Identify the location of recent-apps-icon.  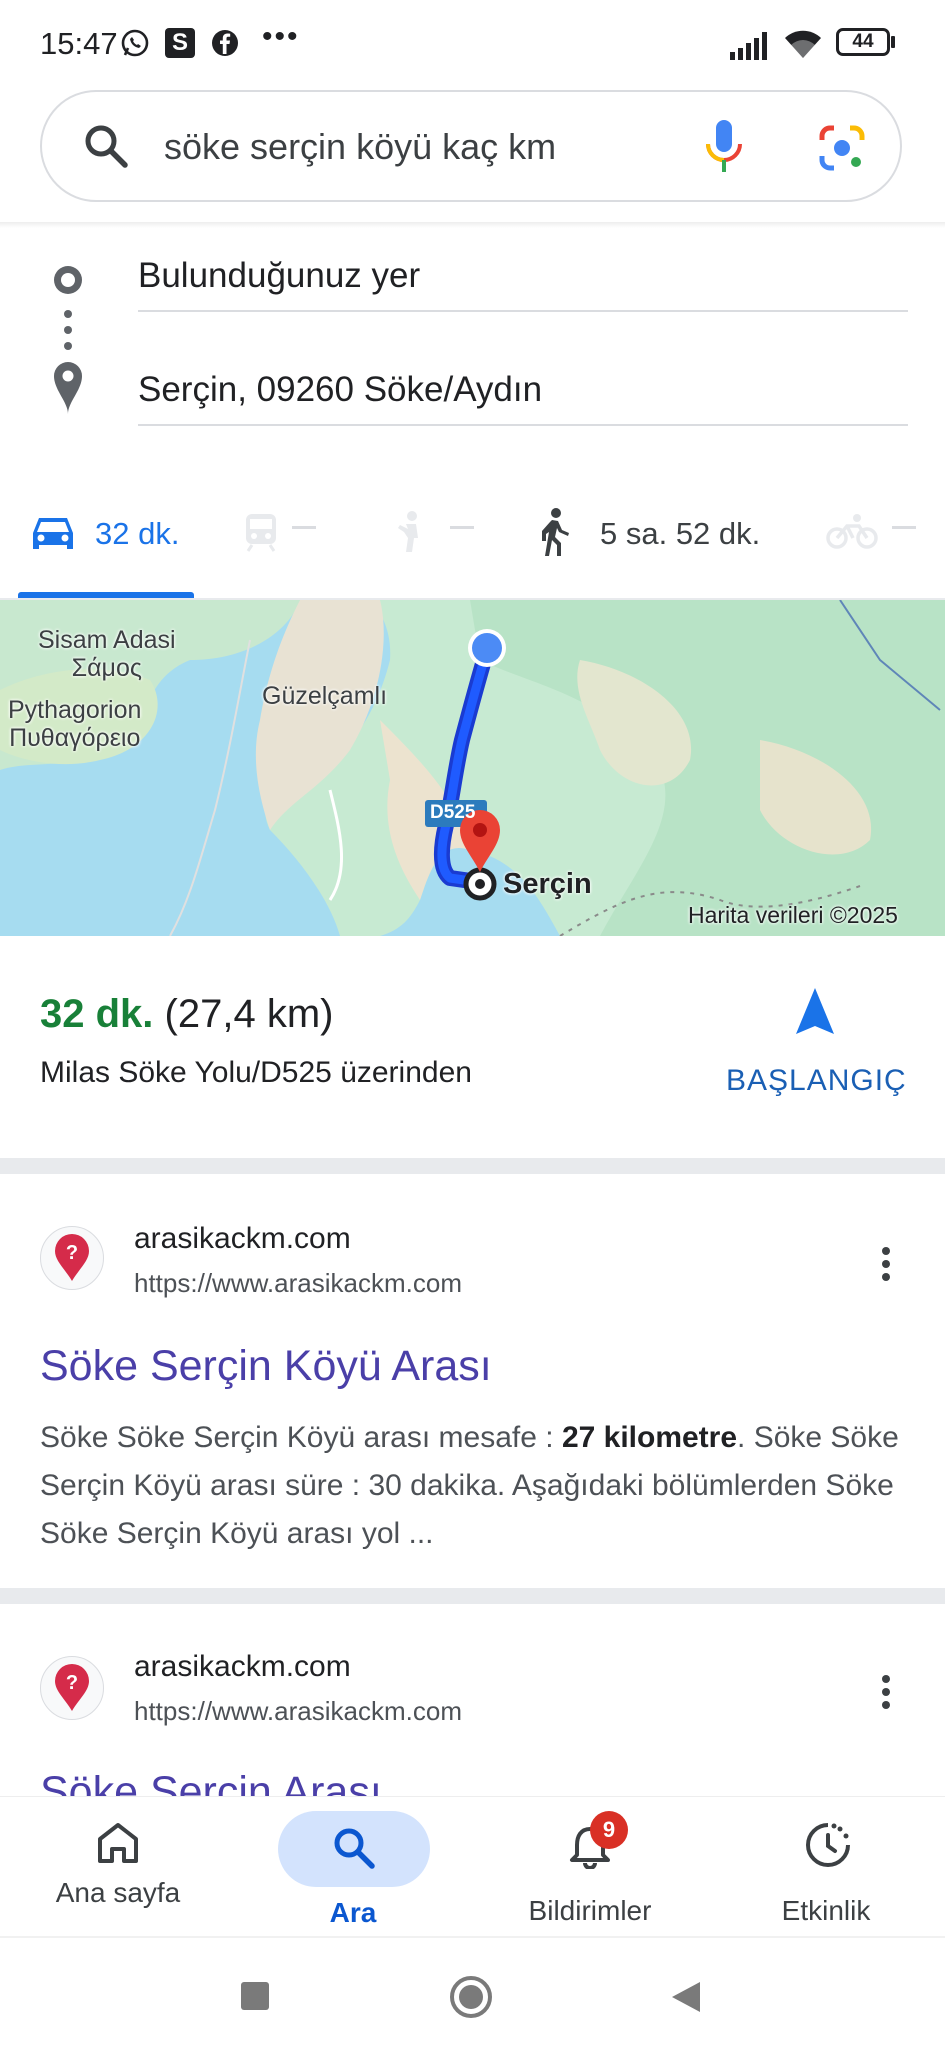
(255, 1996).